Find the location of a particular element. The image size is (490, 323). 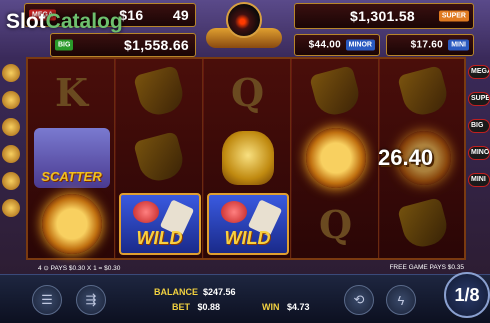

side-pill: MEGA is located at coordinates (479, 72).